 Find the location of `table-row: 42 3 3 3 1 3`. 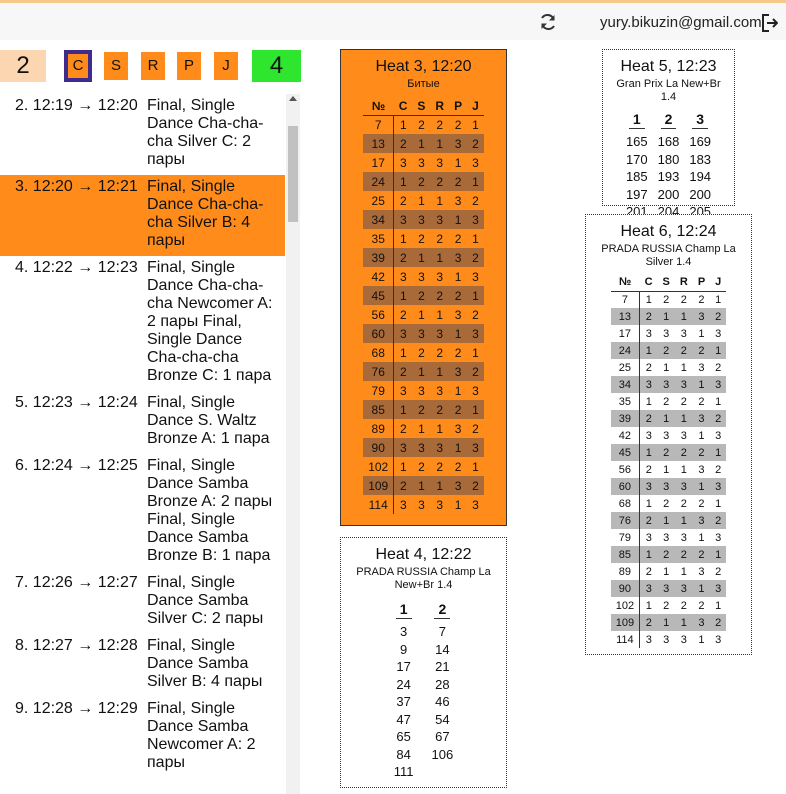

table-row: 42 3 3 3 1 3 is located at coordinates (668, 435).